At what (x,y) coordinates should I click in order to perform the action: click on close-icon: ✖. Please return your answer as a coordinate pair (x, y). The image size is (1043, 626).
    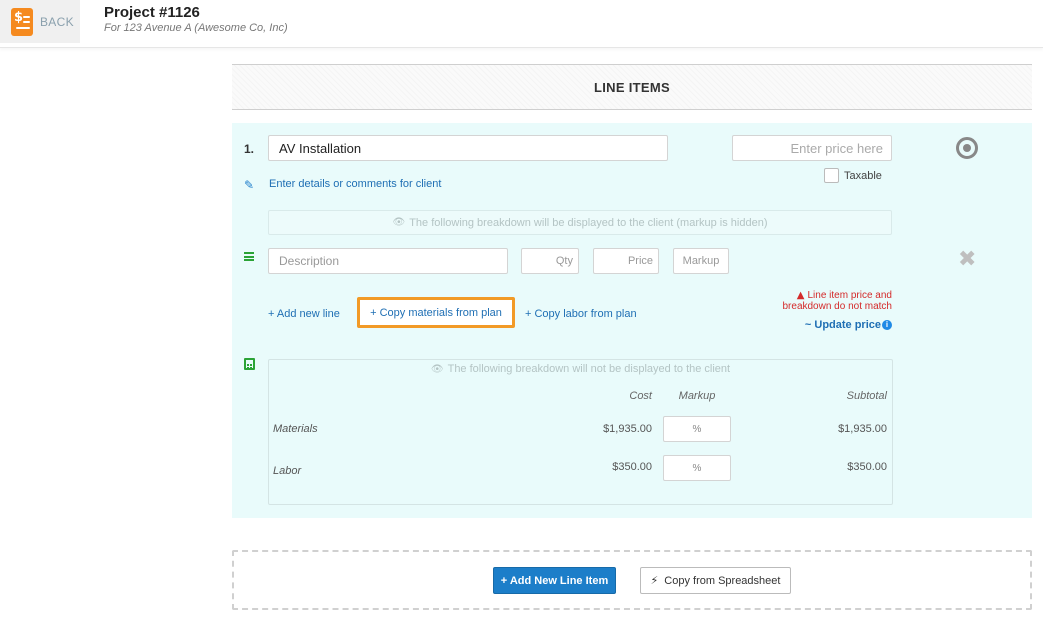
    Looking at the image, I should click on (967, 259).